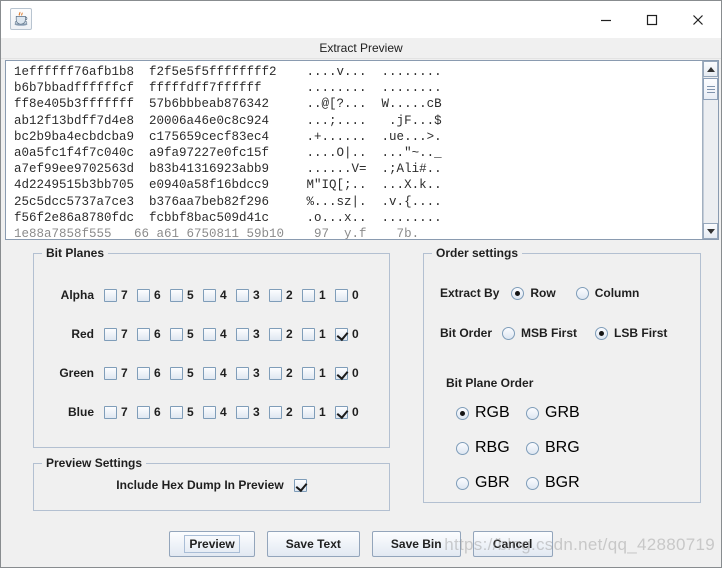  What do you see at coordinates (532, 448) in the screenshot?
I see `bit-plane-order-brg-radio` at bounding box center [532, 448].